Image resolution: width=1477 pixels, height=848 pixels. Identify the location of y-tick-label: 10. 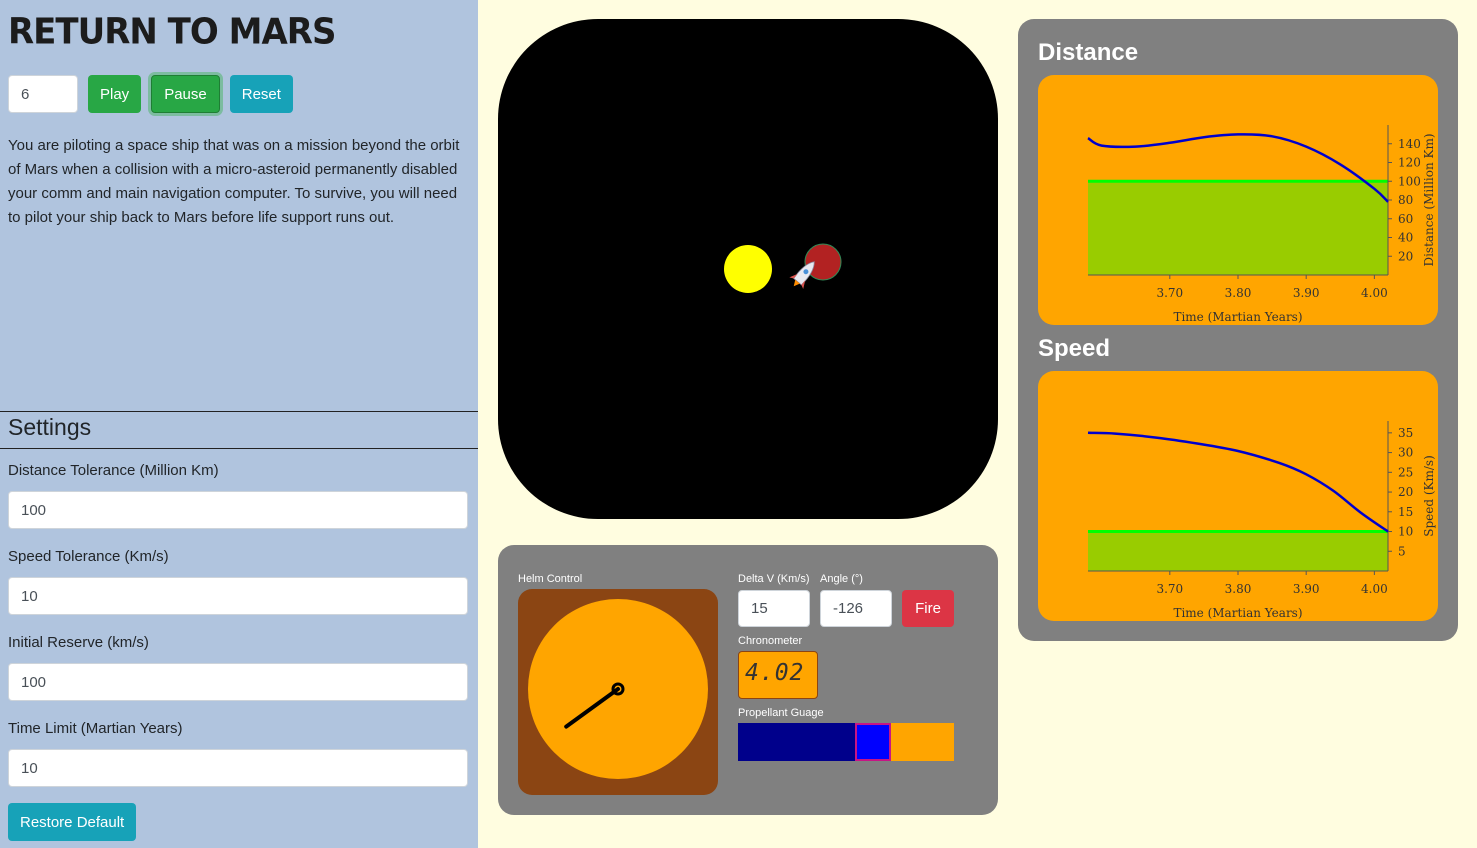
(1405, 532).